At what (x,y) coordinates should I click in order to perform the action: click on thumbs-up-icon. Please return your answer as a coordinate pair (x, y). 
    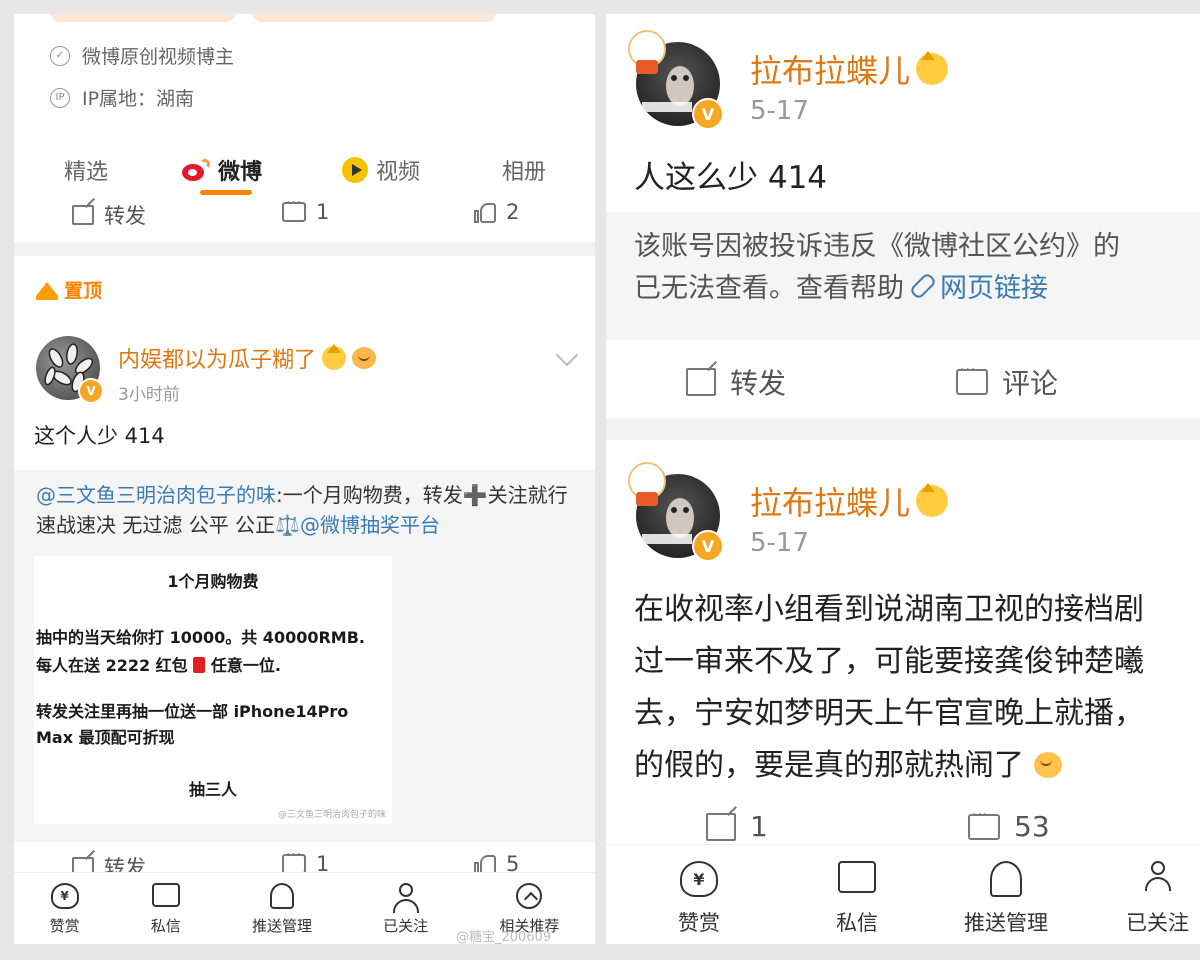
    Looking at the image, I should click on (485, 212).